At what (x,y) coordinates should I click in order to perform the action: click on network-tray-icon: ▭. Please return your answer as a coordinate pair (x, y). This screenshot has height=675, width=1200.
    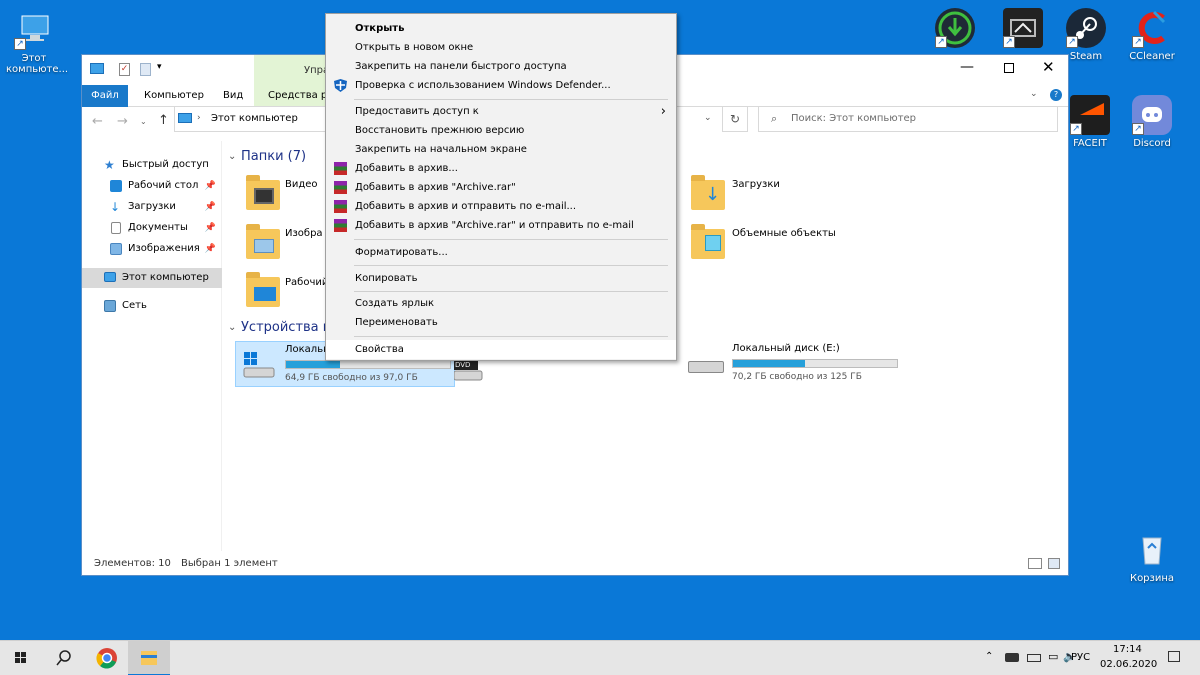
    Looking at the image, I should click on (1053, 656).